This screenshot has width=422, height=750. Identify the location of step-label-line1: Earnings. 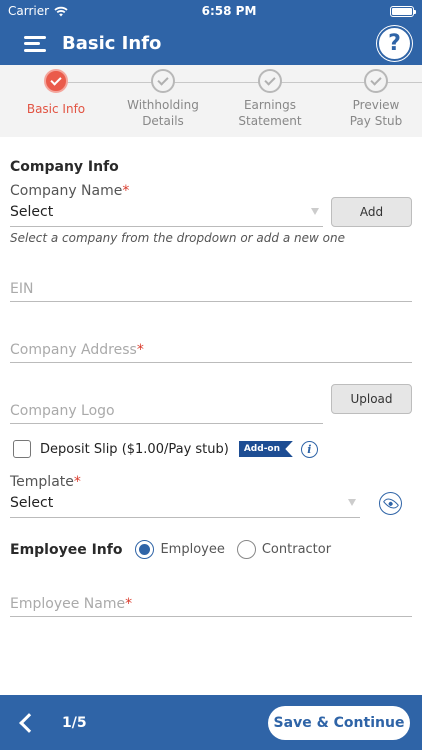
(270, 105).